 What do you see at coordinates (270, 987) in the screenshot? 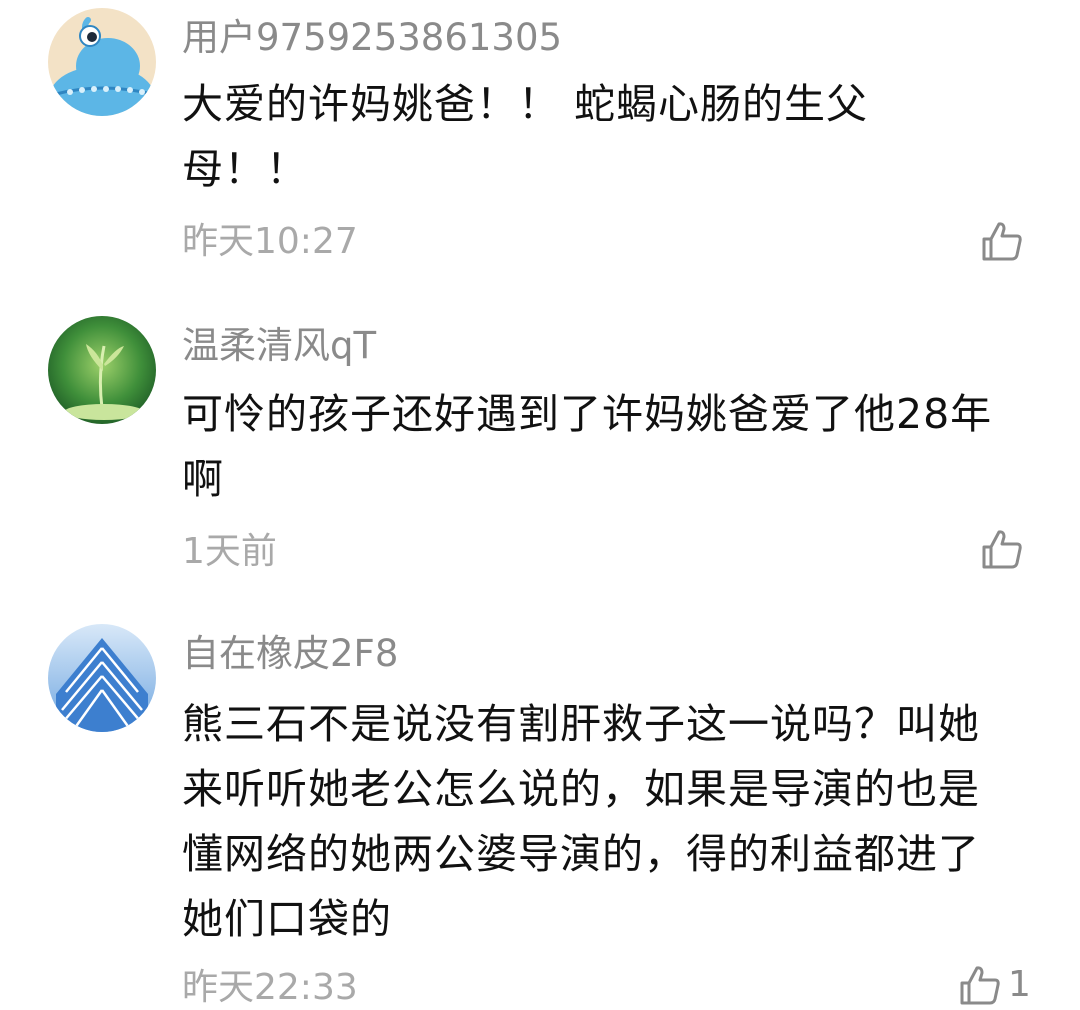
I see `comment-timestamp: 昨天22:33` at bounding box center [270, 987].